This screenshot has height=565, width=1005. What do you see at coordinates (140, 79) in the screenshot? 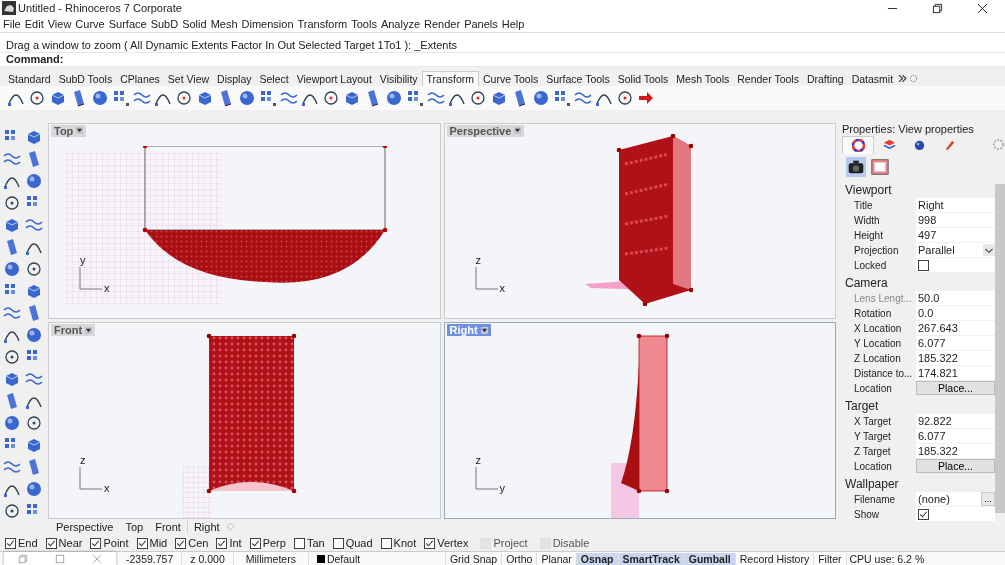
I see `toolbar-tab: CPlanes` at bounding box center [140, 79].